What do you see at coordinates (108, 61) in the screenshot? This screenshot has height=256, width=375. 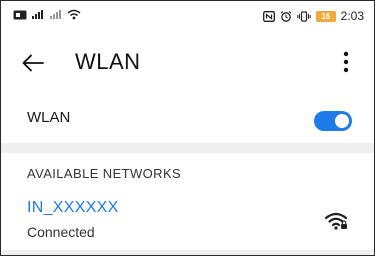 I see `page-title: WLAN` at bounding box center [108, 61].